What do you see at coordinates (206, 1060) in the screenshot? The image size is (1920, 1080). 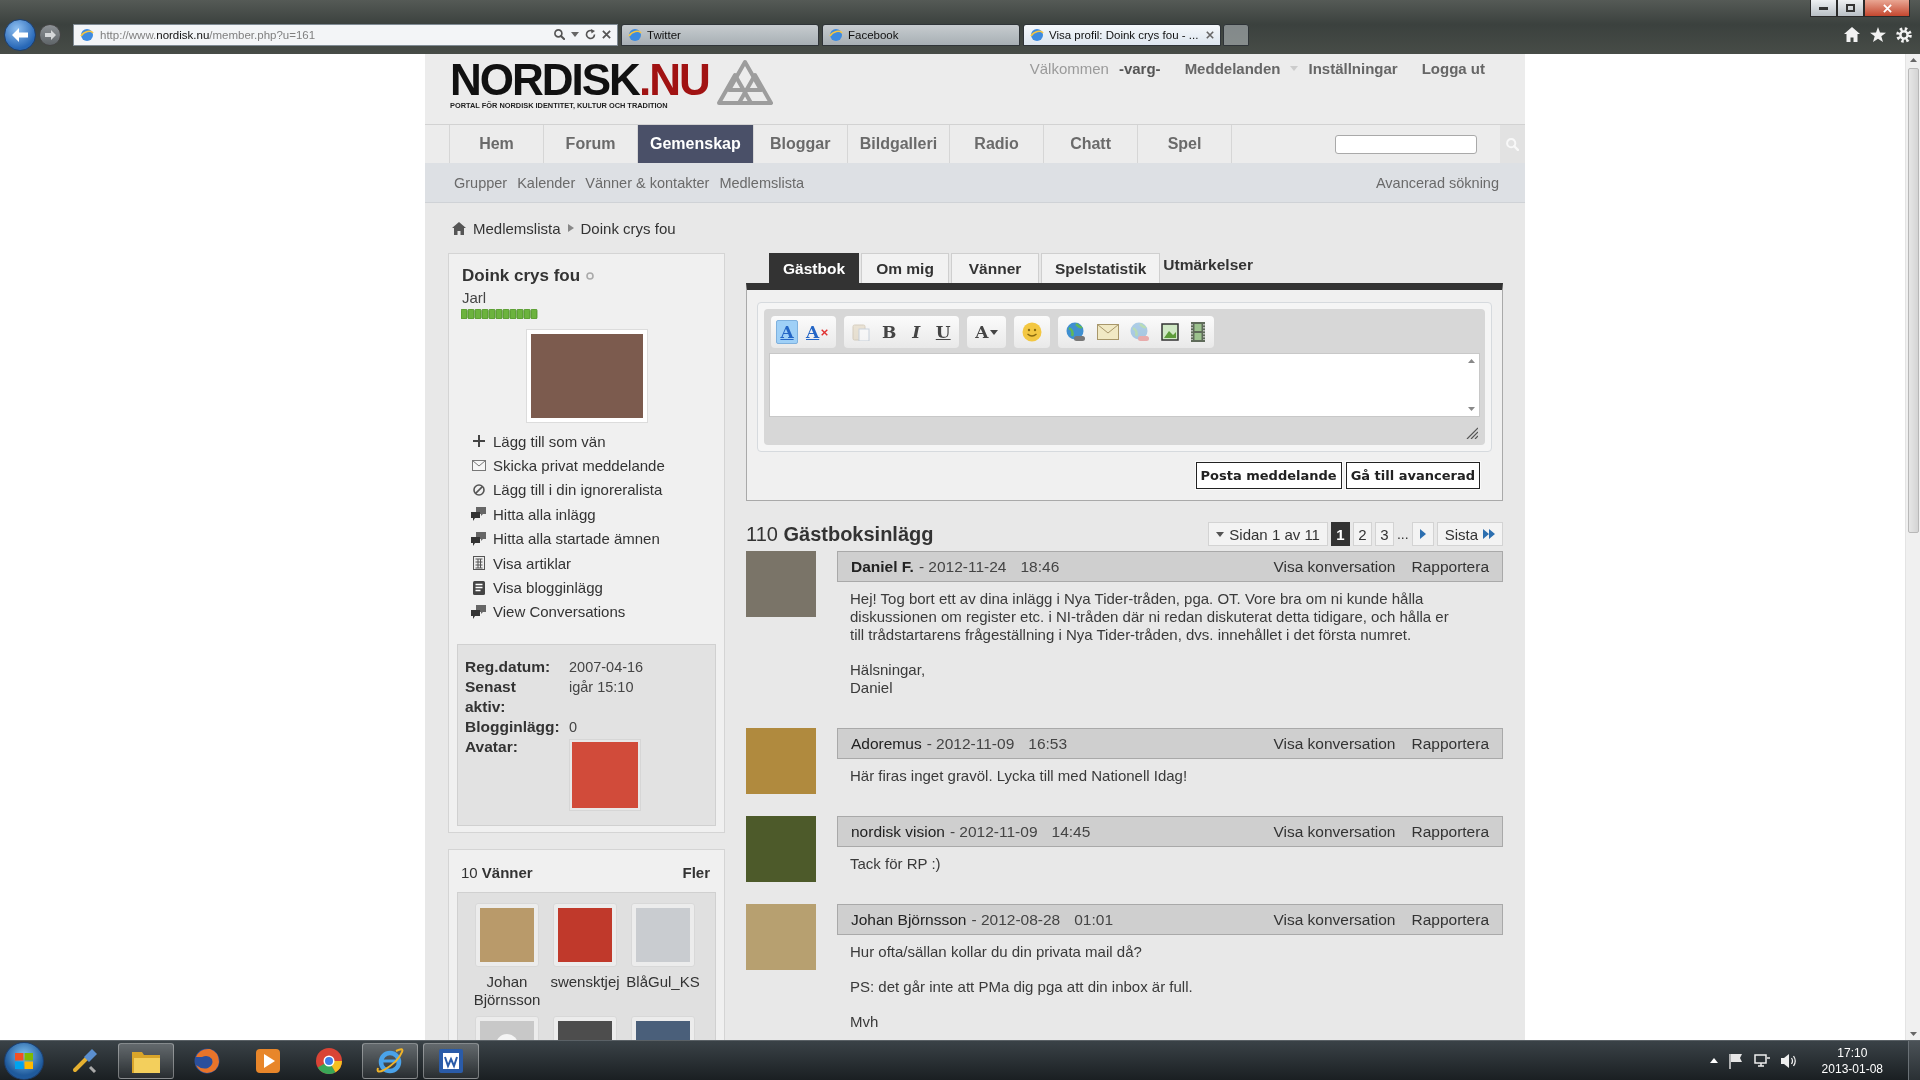 I see `globe-icon` at bounding box center [206, 1060].